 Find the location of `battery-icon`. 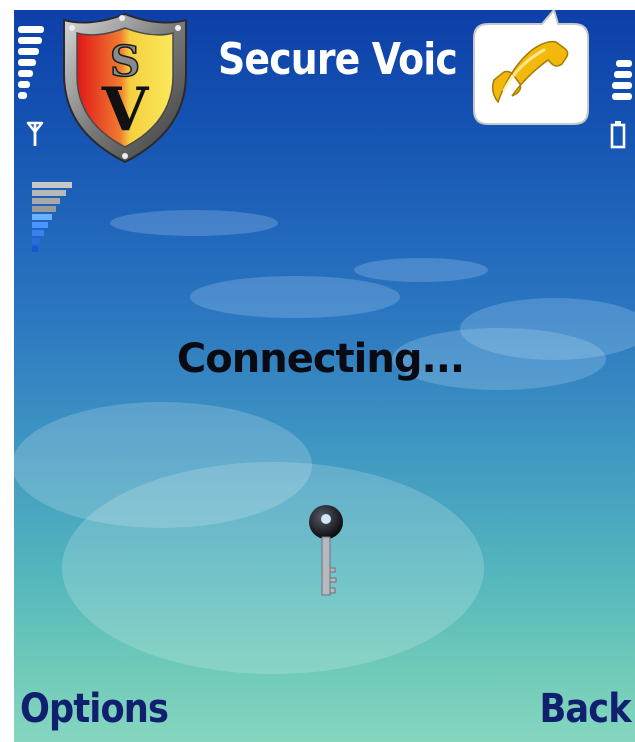

battery-icon is located at coordinates (618, 135).